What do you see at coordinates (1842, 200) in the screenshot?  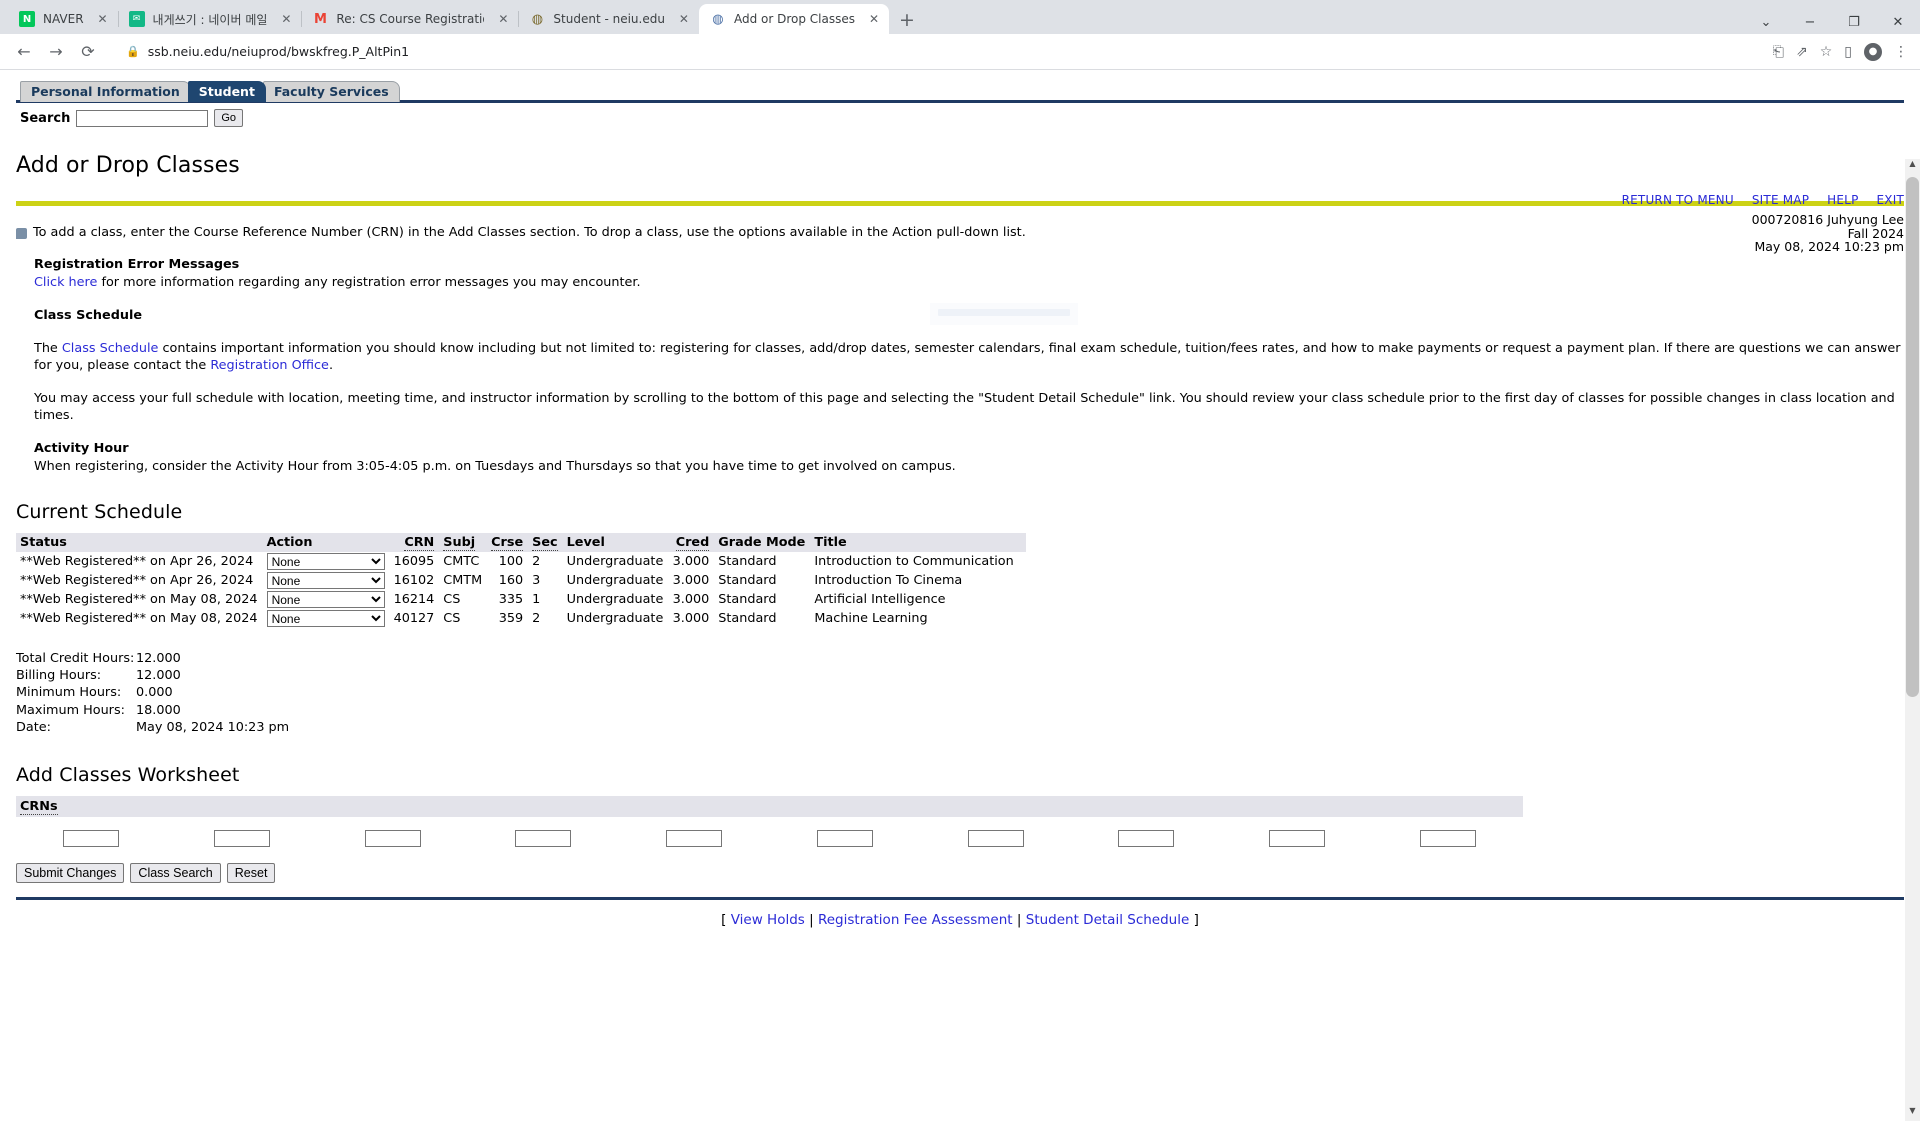 I see `help-link: HELP` at bounding box center [1842, 200].